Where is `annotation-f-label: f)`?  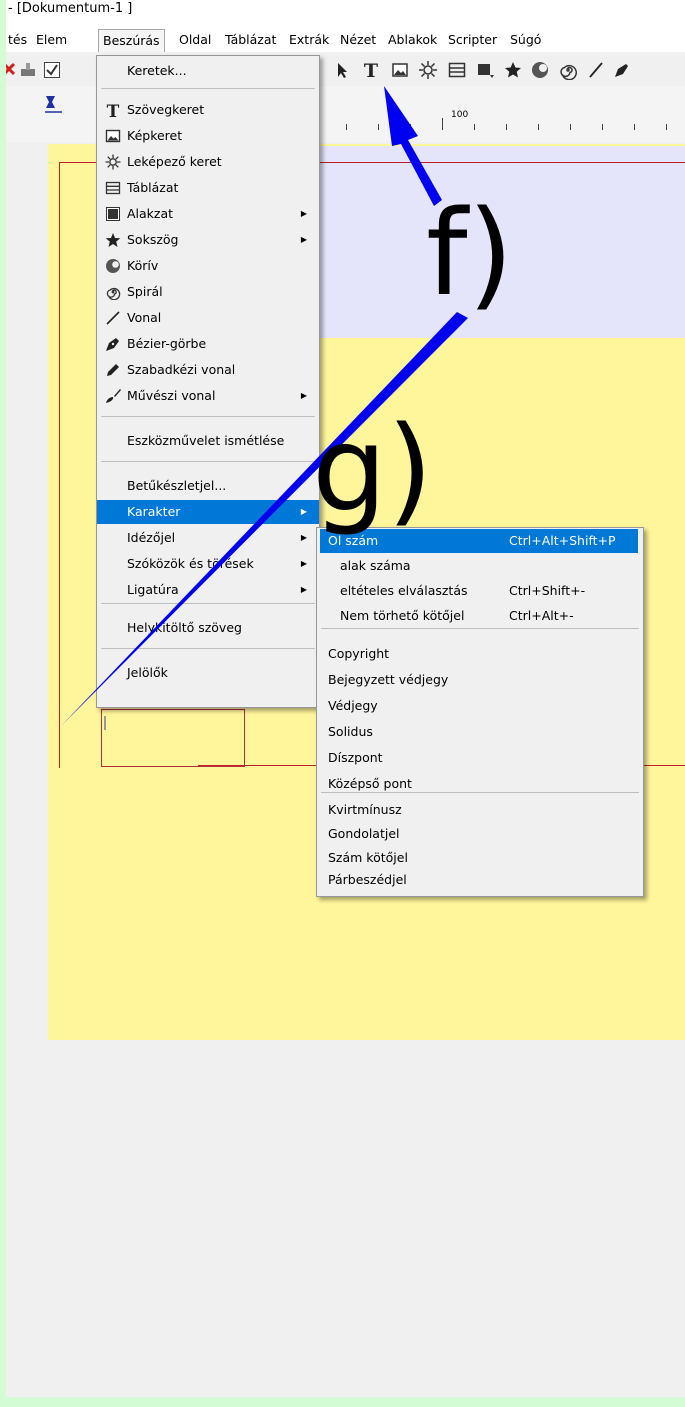
annotation-f-label: f) is located at coordinates (470, 253).